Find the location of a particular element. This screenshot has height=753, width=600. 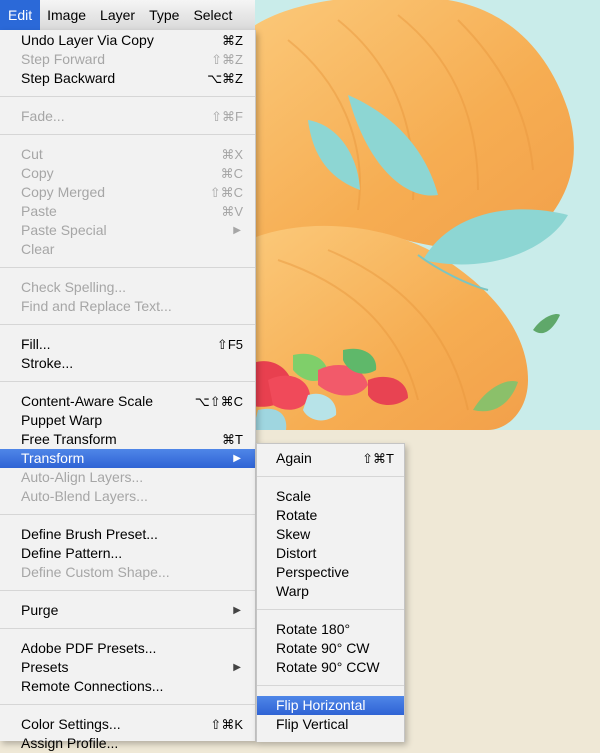

menu-image: Image is located at coordinates (66, 15).